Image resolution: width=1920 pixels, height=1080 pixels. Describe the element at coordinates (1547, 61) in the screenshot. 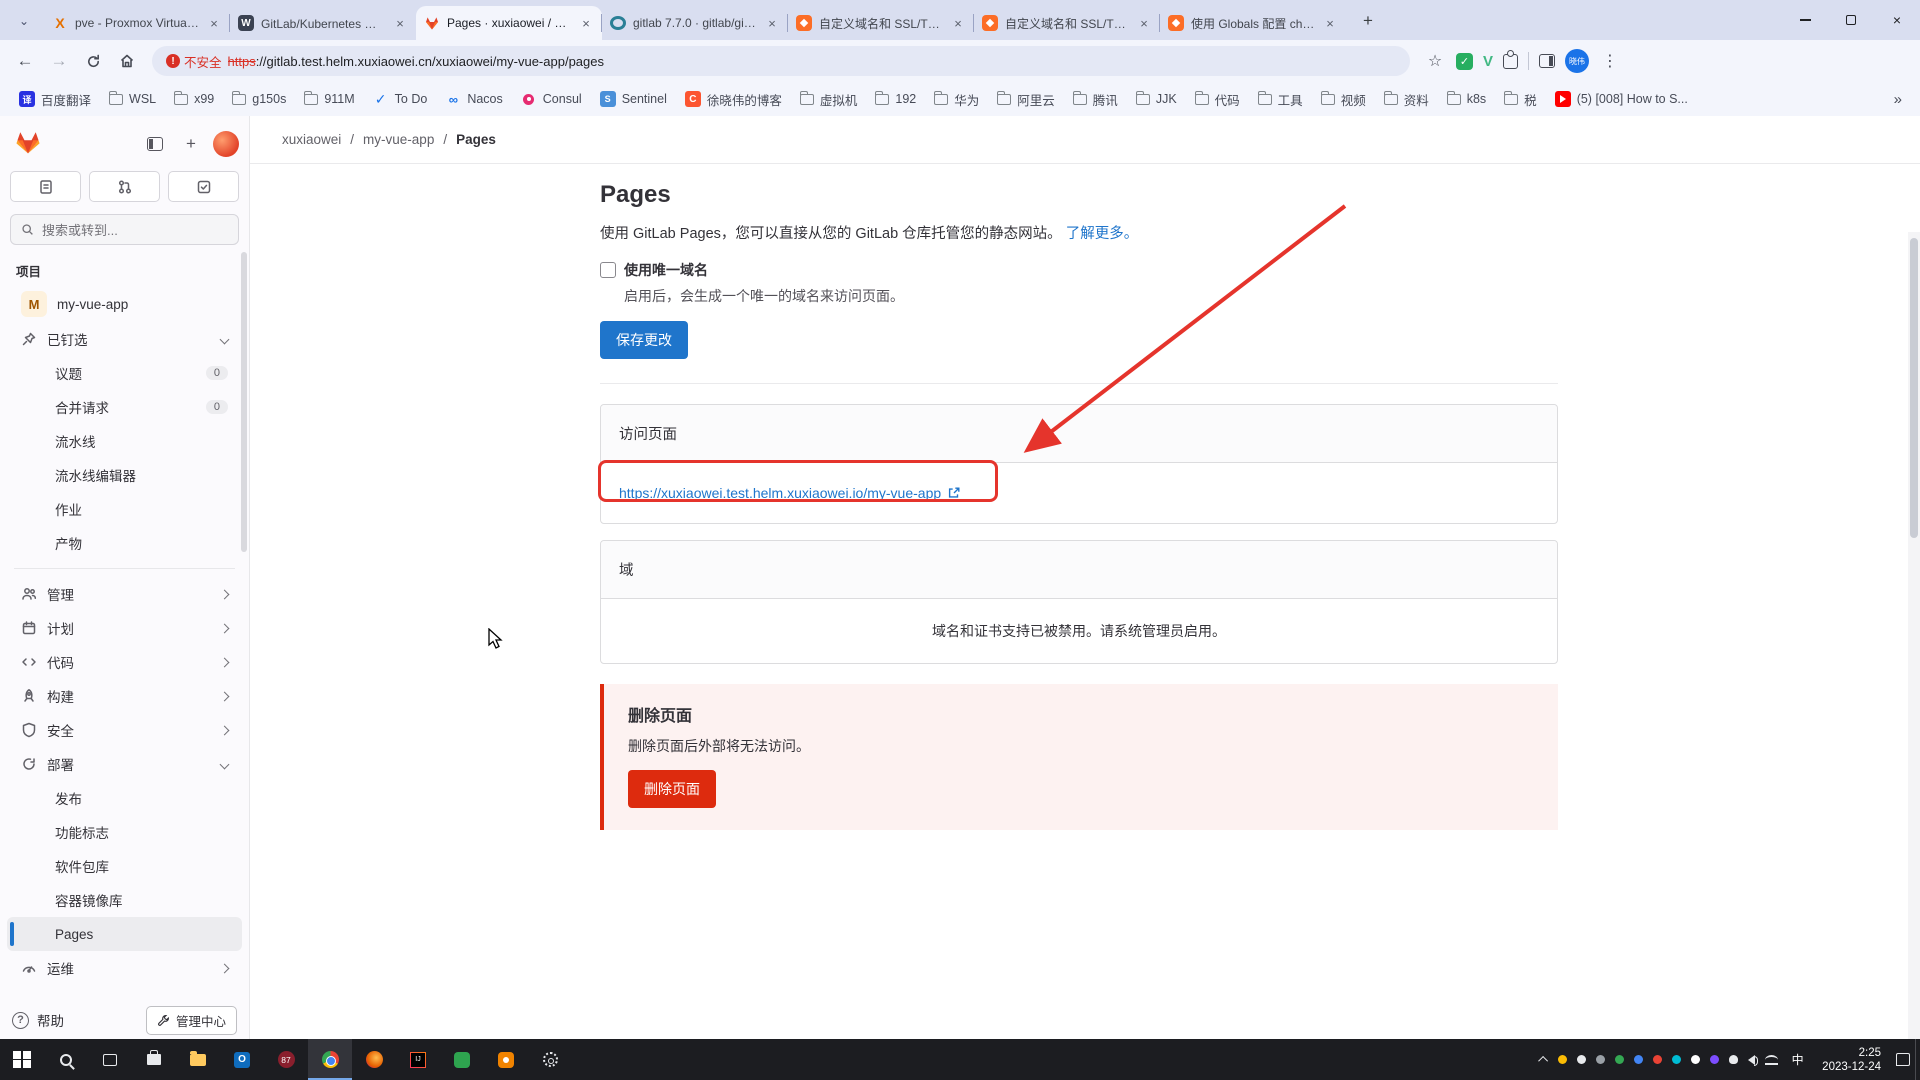

I see `side-panel-icon` at that location.